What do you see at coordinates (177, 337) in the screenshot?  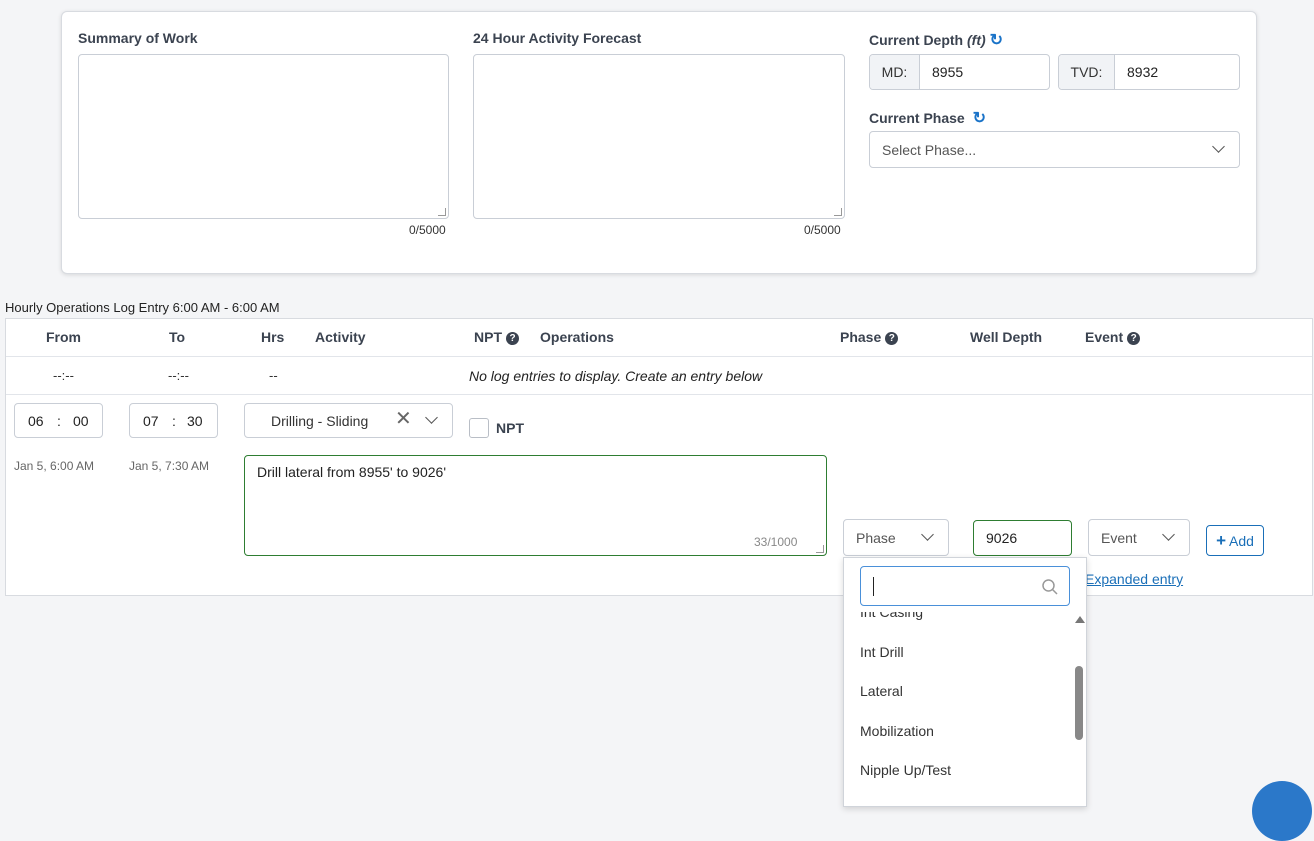 I see `header-to: To` at bounding box center [177, 337].